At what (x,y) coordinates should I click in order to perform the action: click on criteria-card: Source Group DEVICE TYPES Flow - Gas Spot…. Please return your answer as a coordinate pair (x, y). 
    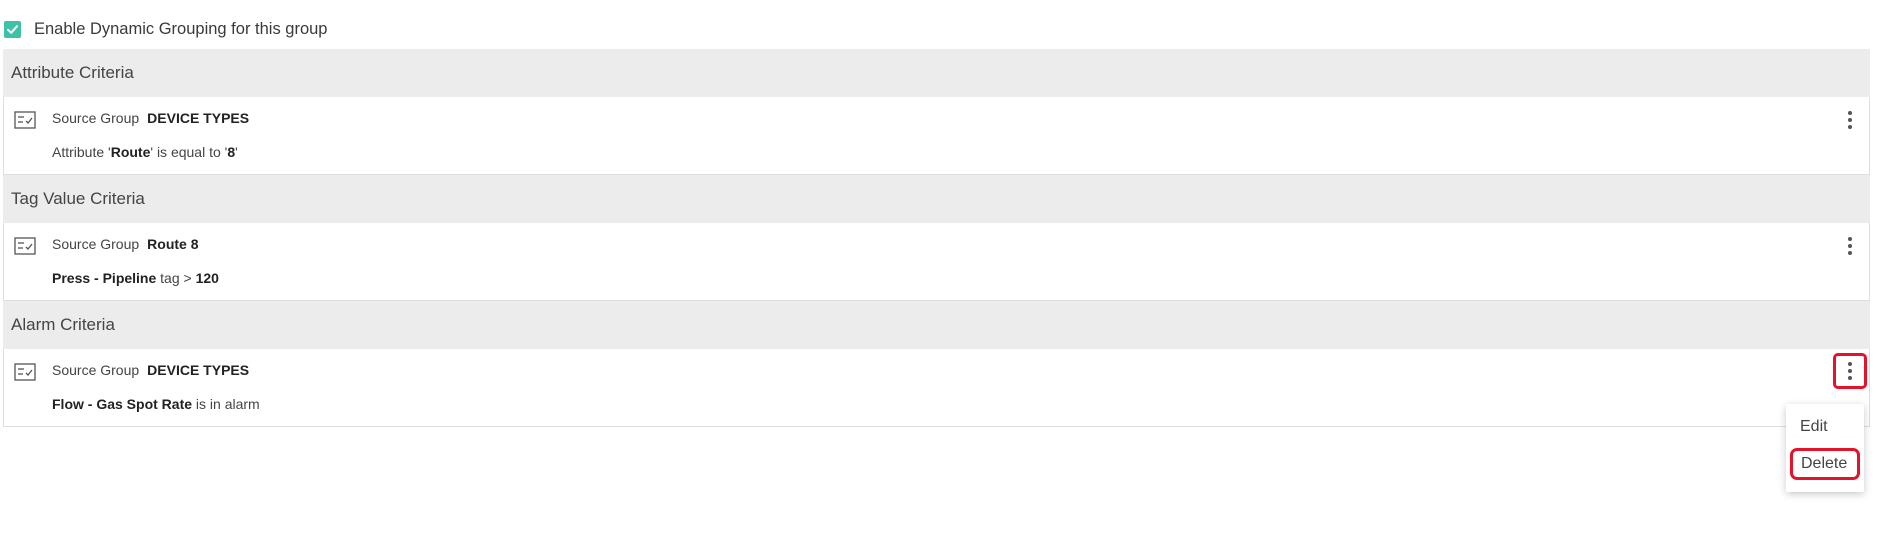
    Looking at the image, I should click on (936, 388).